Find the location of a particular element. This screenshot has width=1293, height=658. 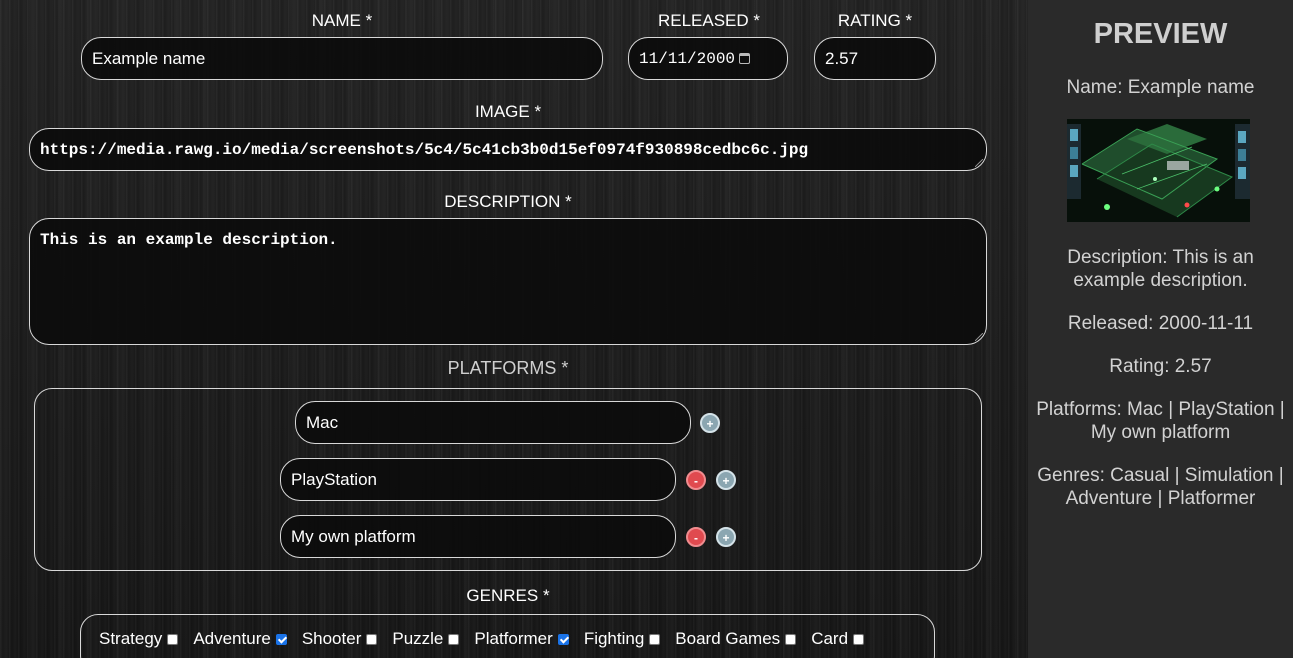

description-value: This is an example description. is located at coordinates (189, 240).